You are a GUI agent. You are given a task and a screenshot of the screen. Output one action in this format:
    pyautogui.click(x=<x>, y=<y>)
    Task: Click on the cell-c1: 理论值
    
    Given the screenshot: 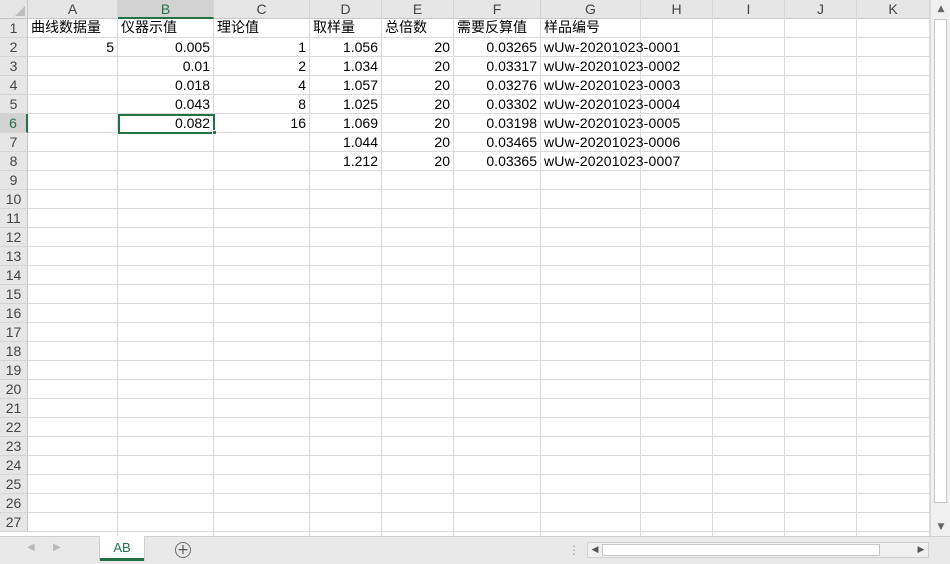 What is the action you would take?
    pyautogui.click(x=238, y=28)
    